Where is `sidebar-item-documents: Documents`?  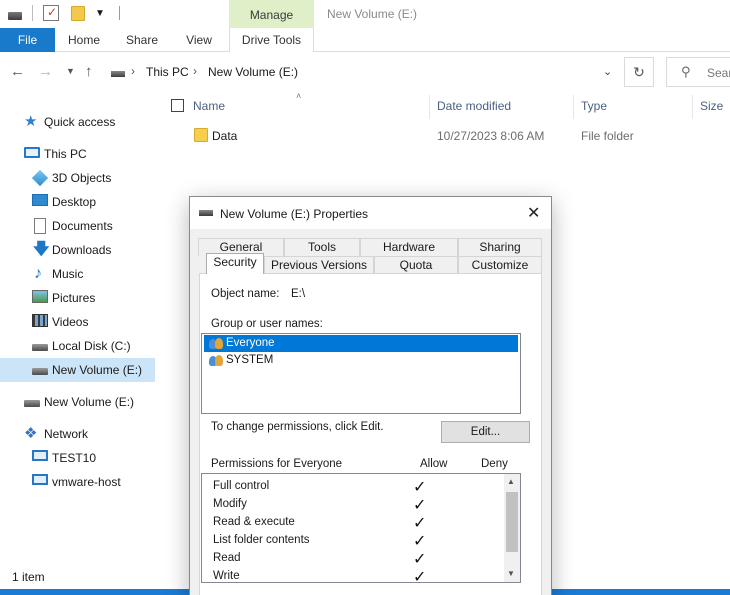
sidebar-item-documents: Documents is located at coordinates (77, 226).